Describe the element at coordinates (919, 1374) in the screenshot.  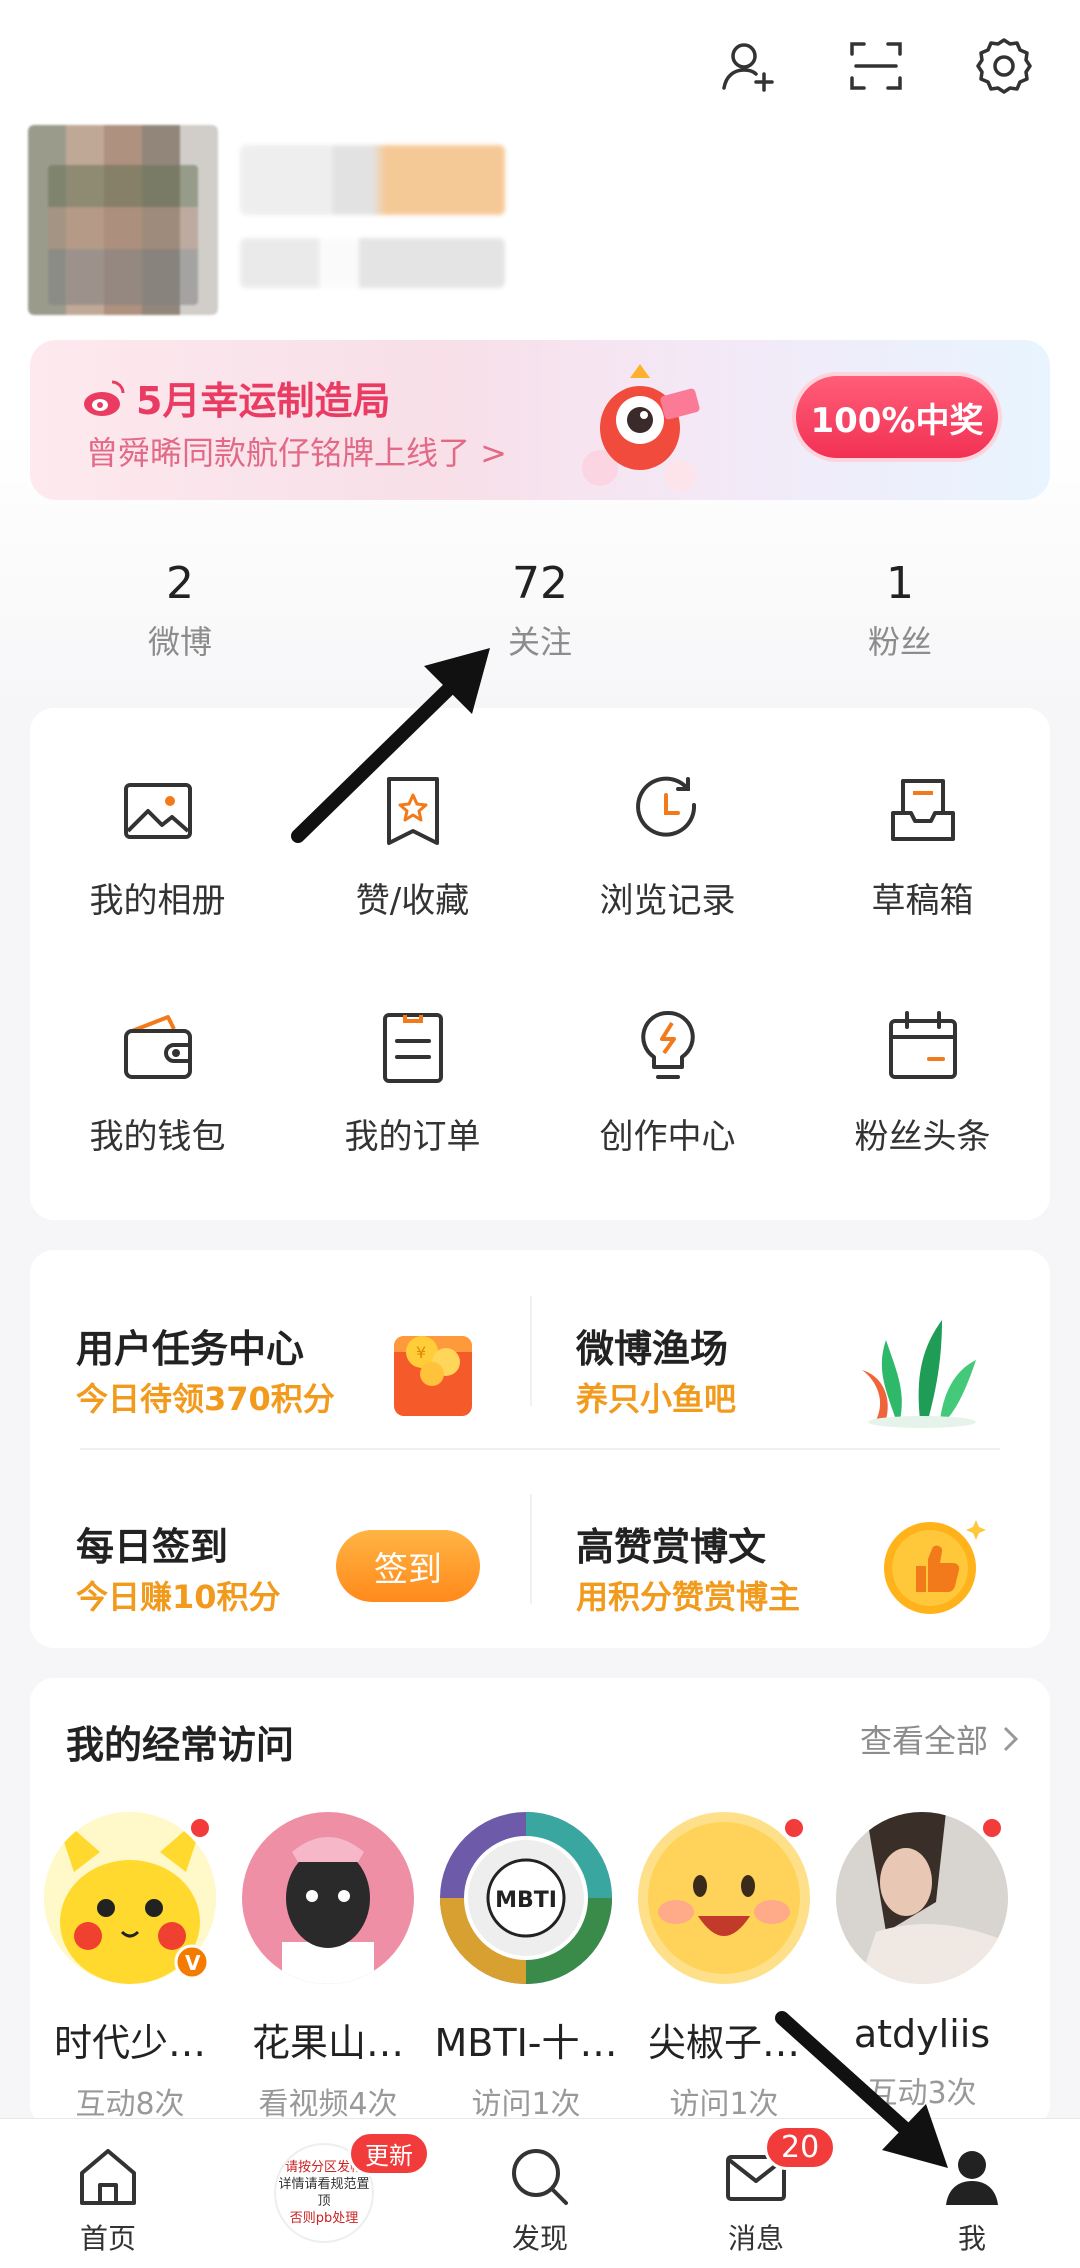
I see `seaweed-plant-icon` at that location.